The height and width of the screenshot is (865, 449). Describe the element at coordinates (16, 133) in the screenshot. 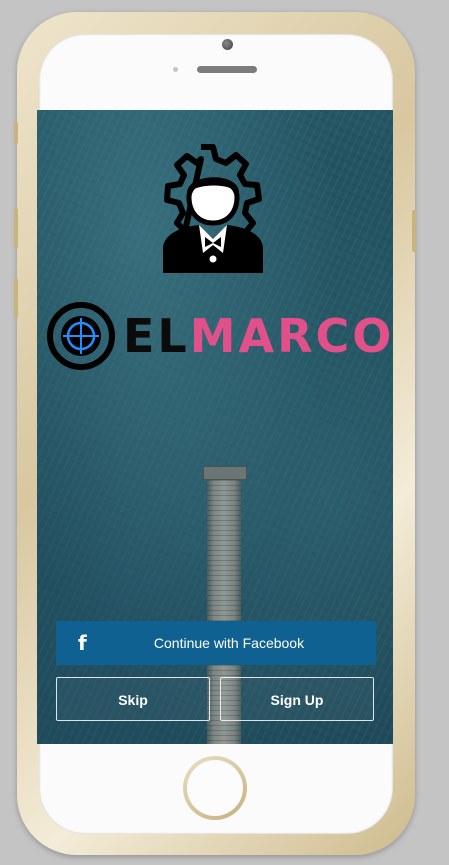

I see `mute-switch` at that location.